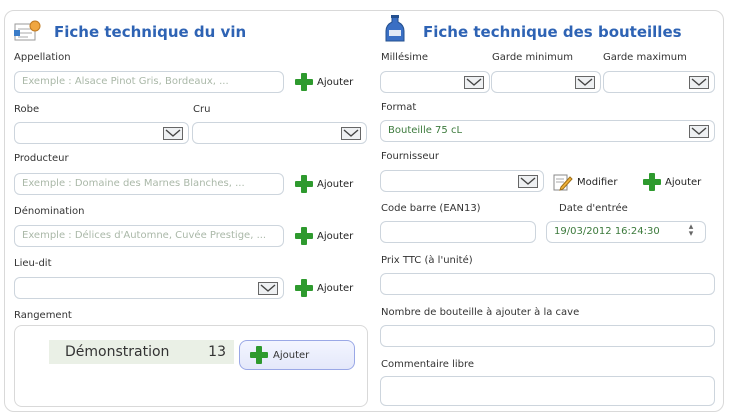 The height and width of the screenshot is (412, 734). What do you see at coordinates (563, 182) in the screenshot?
I see `edit-icon` at bounding box center [563, 182].